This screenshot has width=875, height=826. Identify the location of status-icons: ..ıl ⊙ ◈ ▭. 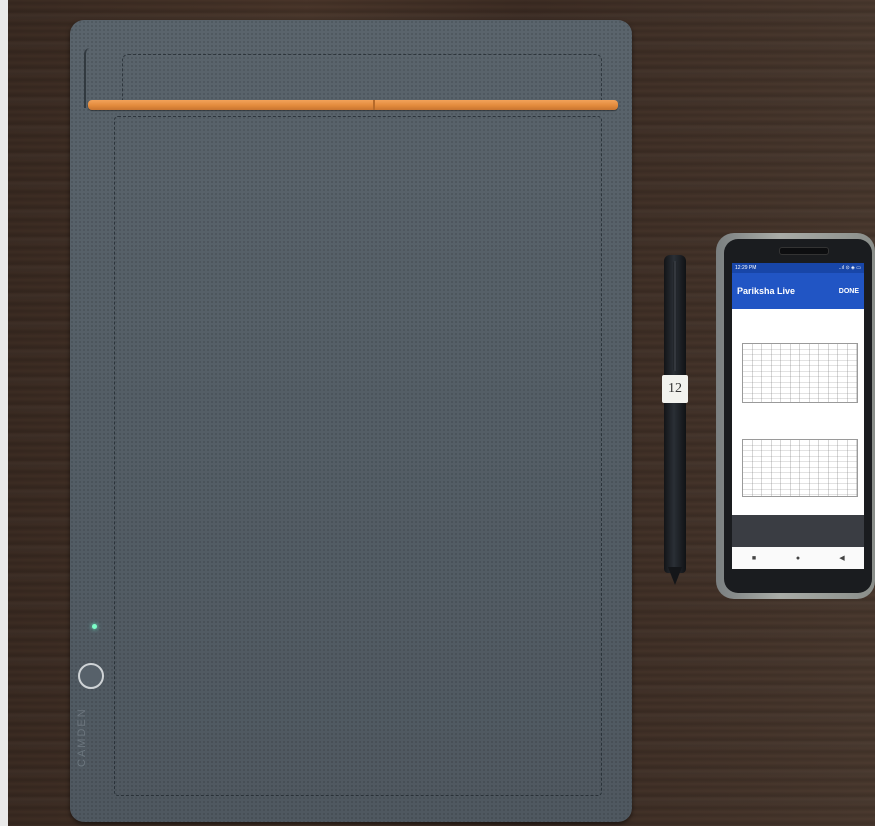
(849, 268).